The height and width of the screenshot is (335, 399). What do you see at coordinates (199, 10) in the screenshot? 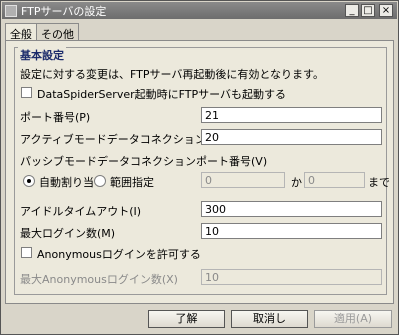
I see `title-bar: FTPサーバの設定 _ □ ×` at bounding box center [199, 10].